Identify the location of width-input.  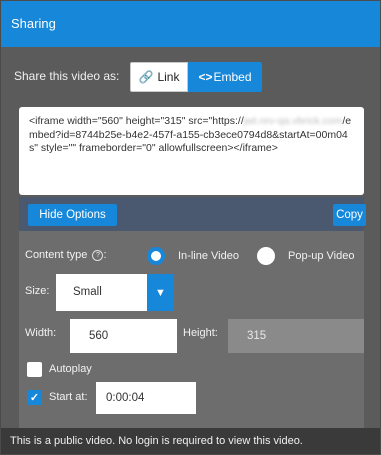
(123, 336).